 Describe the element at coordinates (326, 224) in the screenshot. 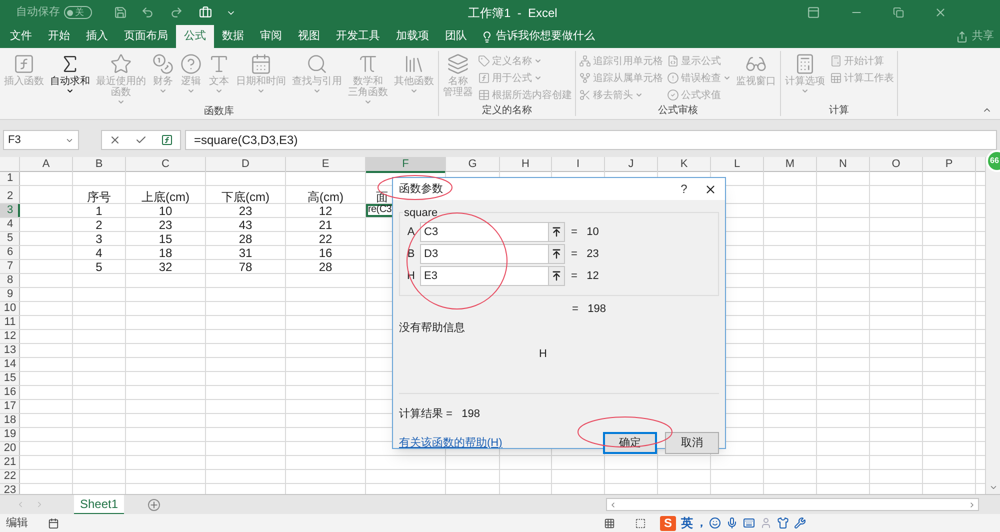

I see `table-cell: 21` at that location.